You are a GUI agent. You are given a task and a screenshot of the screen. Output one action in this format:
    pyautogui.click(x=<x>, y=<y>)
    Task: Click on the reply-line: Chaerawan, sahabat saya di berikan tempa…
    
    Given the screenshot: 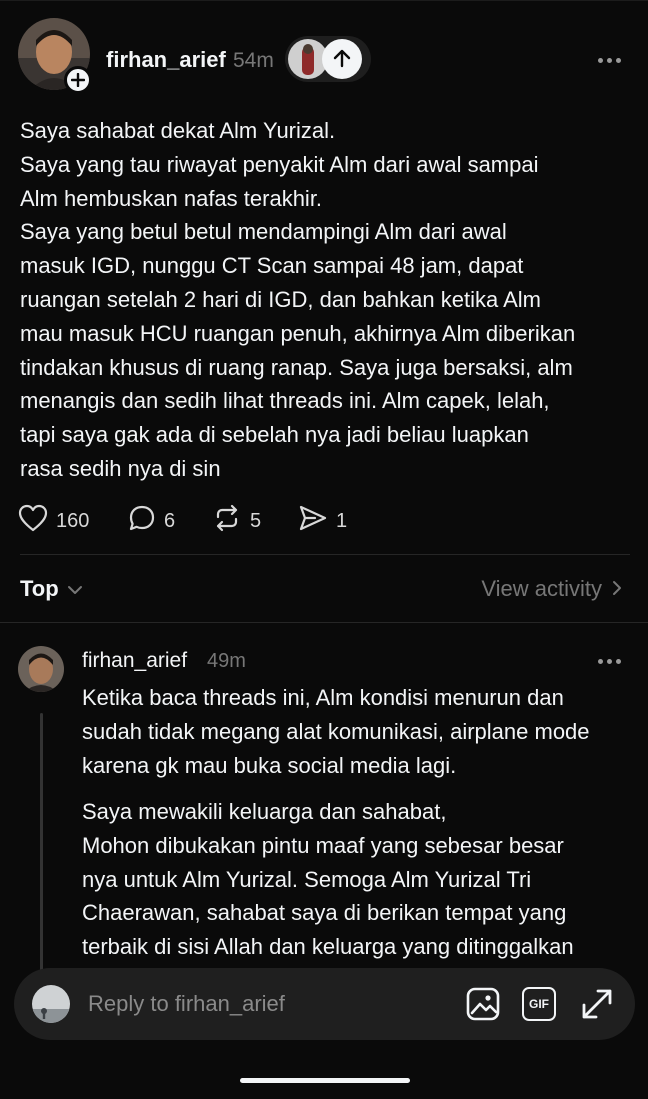 What is the action you would take?
    pyautogui.click(x=324, y=913)
    